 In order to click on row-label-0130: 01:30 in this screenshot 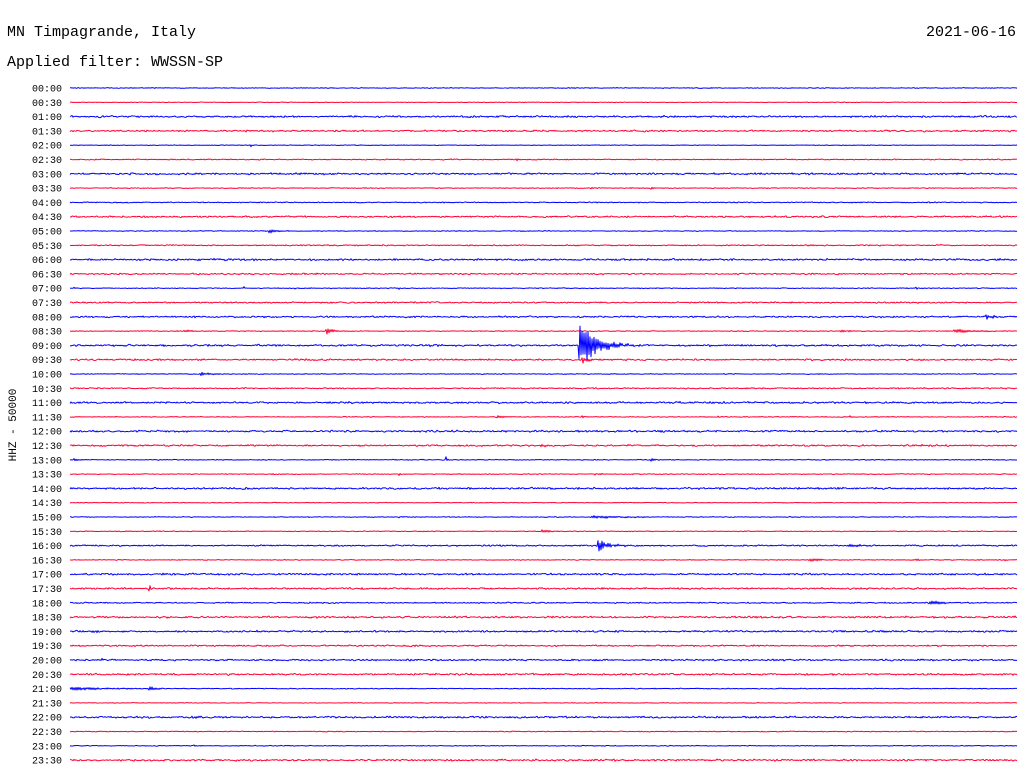, I will do `click(47, 132)`.